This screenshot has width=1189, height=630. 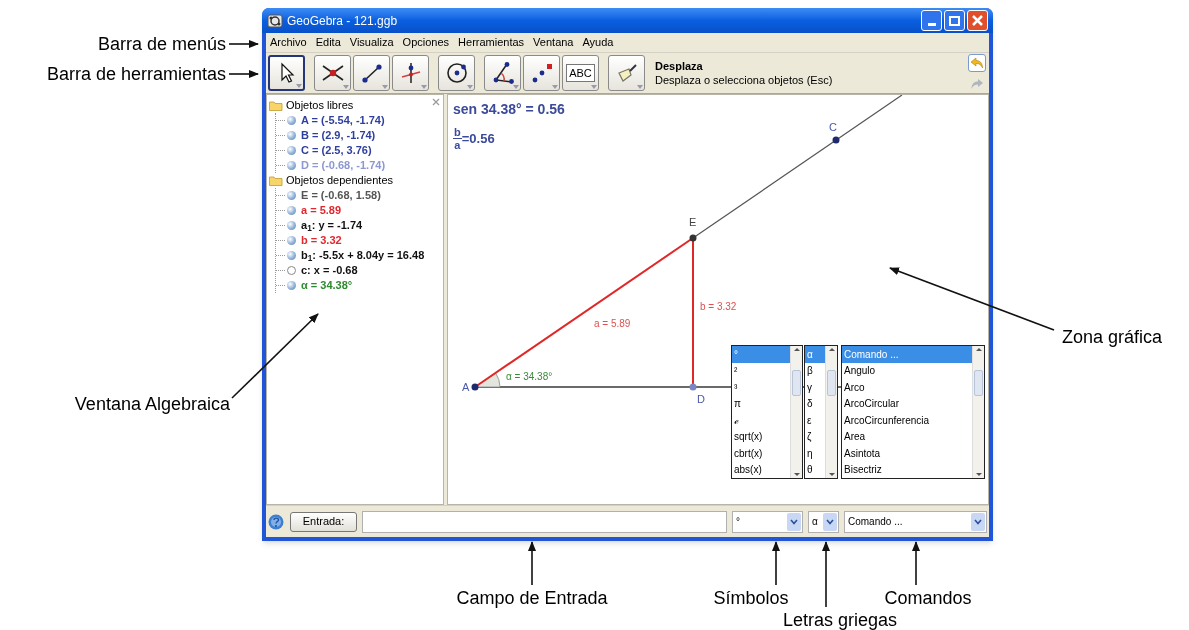 What do you see at coordinates (343, 120) in the screenshot?
I see `algebra-item: A = (-5.54, -1.74)` at bounding box center [343, 120].